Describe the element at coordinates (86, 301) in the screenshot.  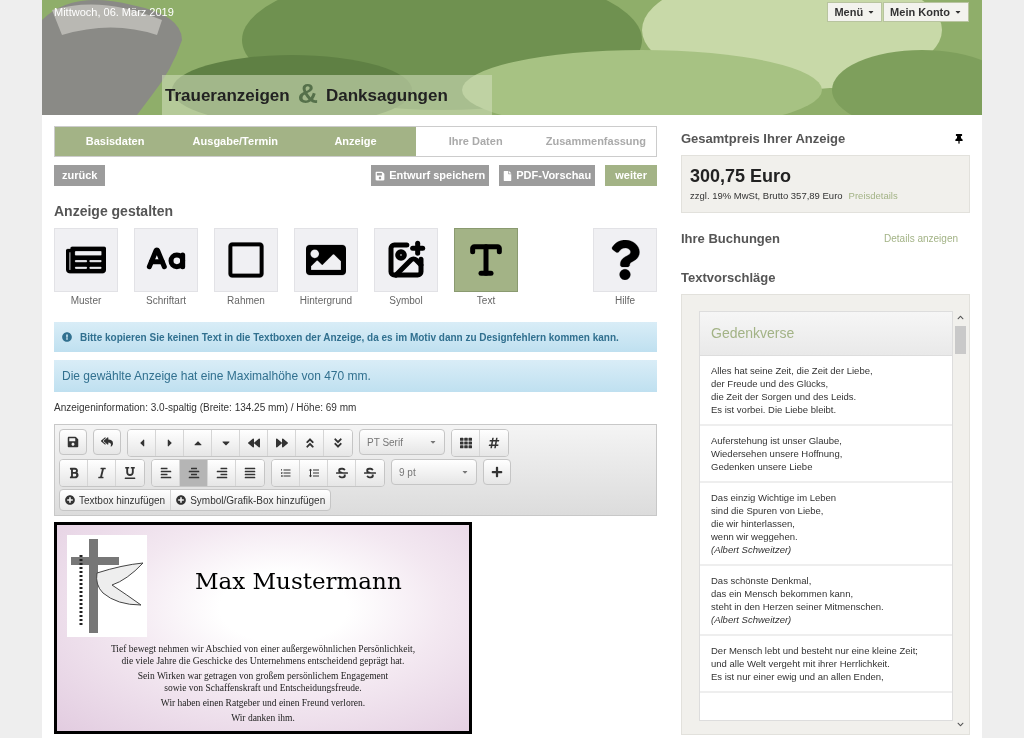
I see `tool-label: Muster` at that location.